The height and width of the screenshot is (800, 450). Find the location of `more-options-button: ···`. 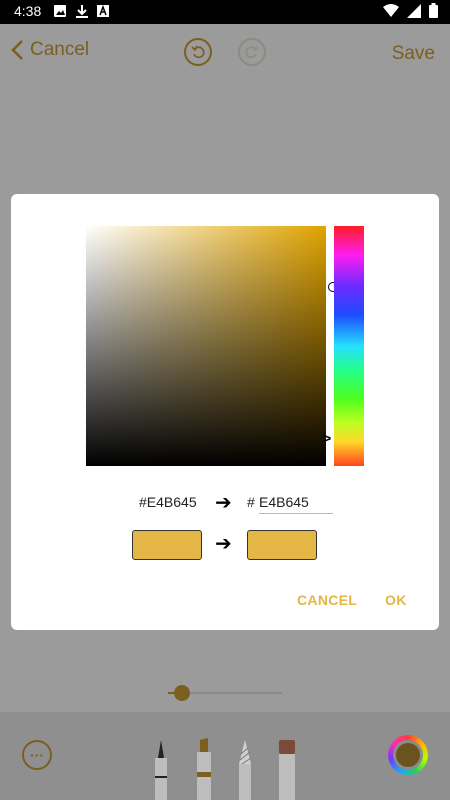

more-options-button: ··· is located at coordinates (37, 755).